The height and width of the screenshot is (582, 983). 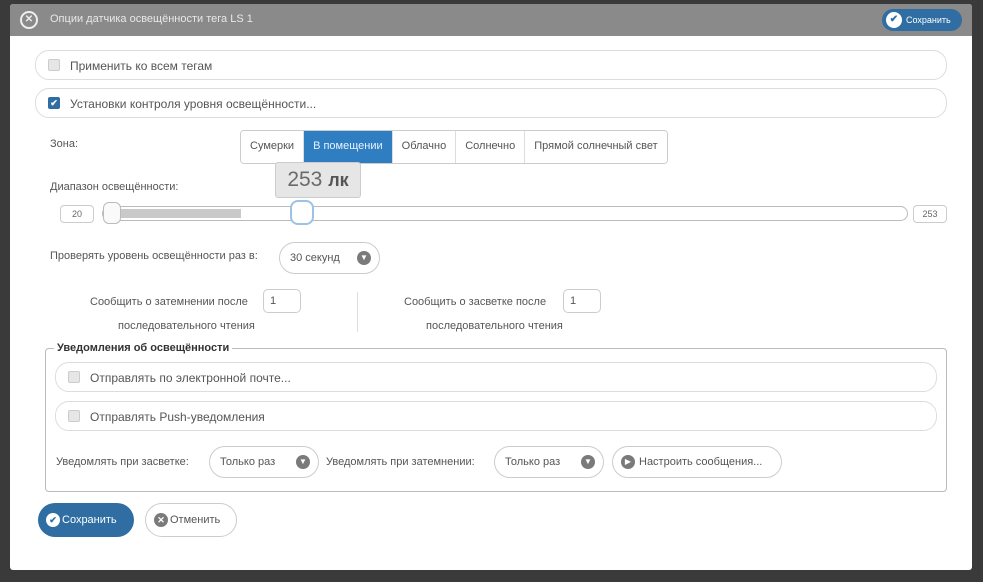 I want to click on notify-dark-suffix: последовательного чтения, so click(x=186, y=326).